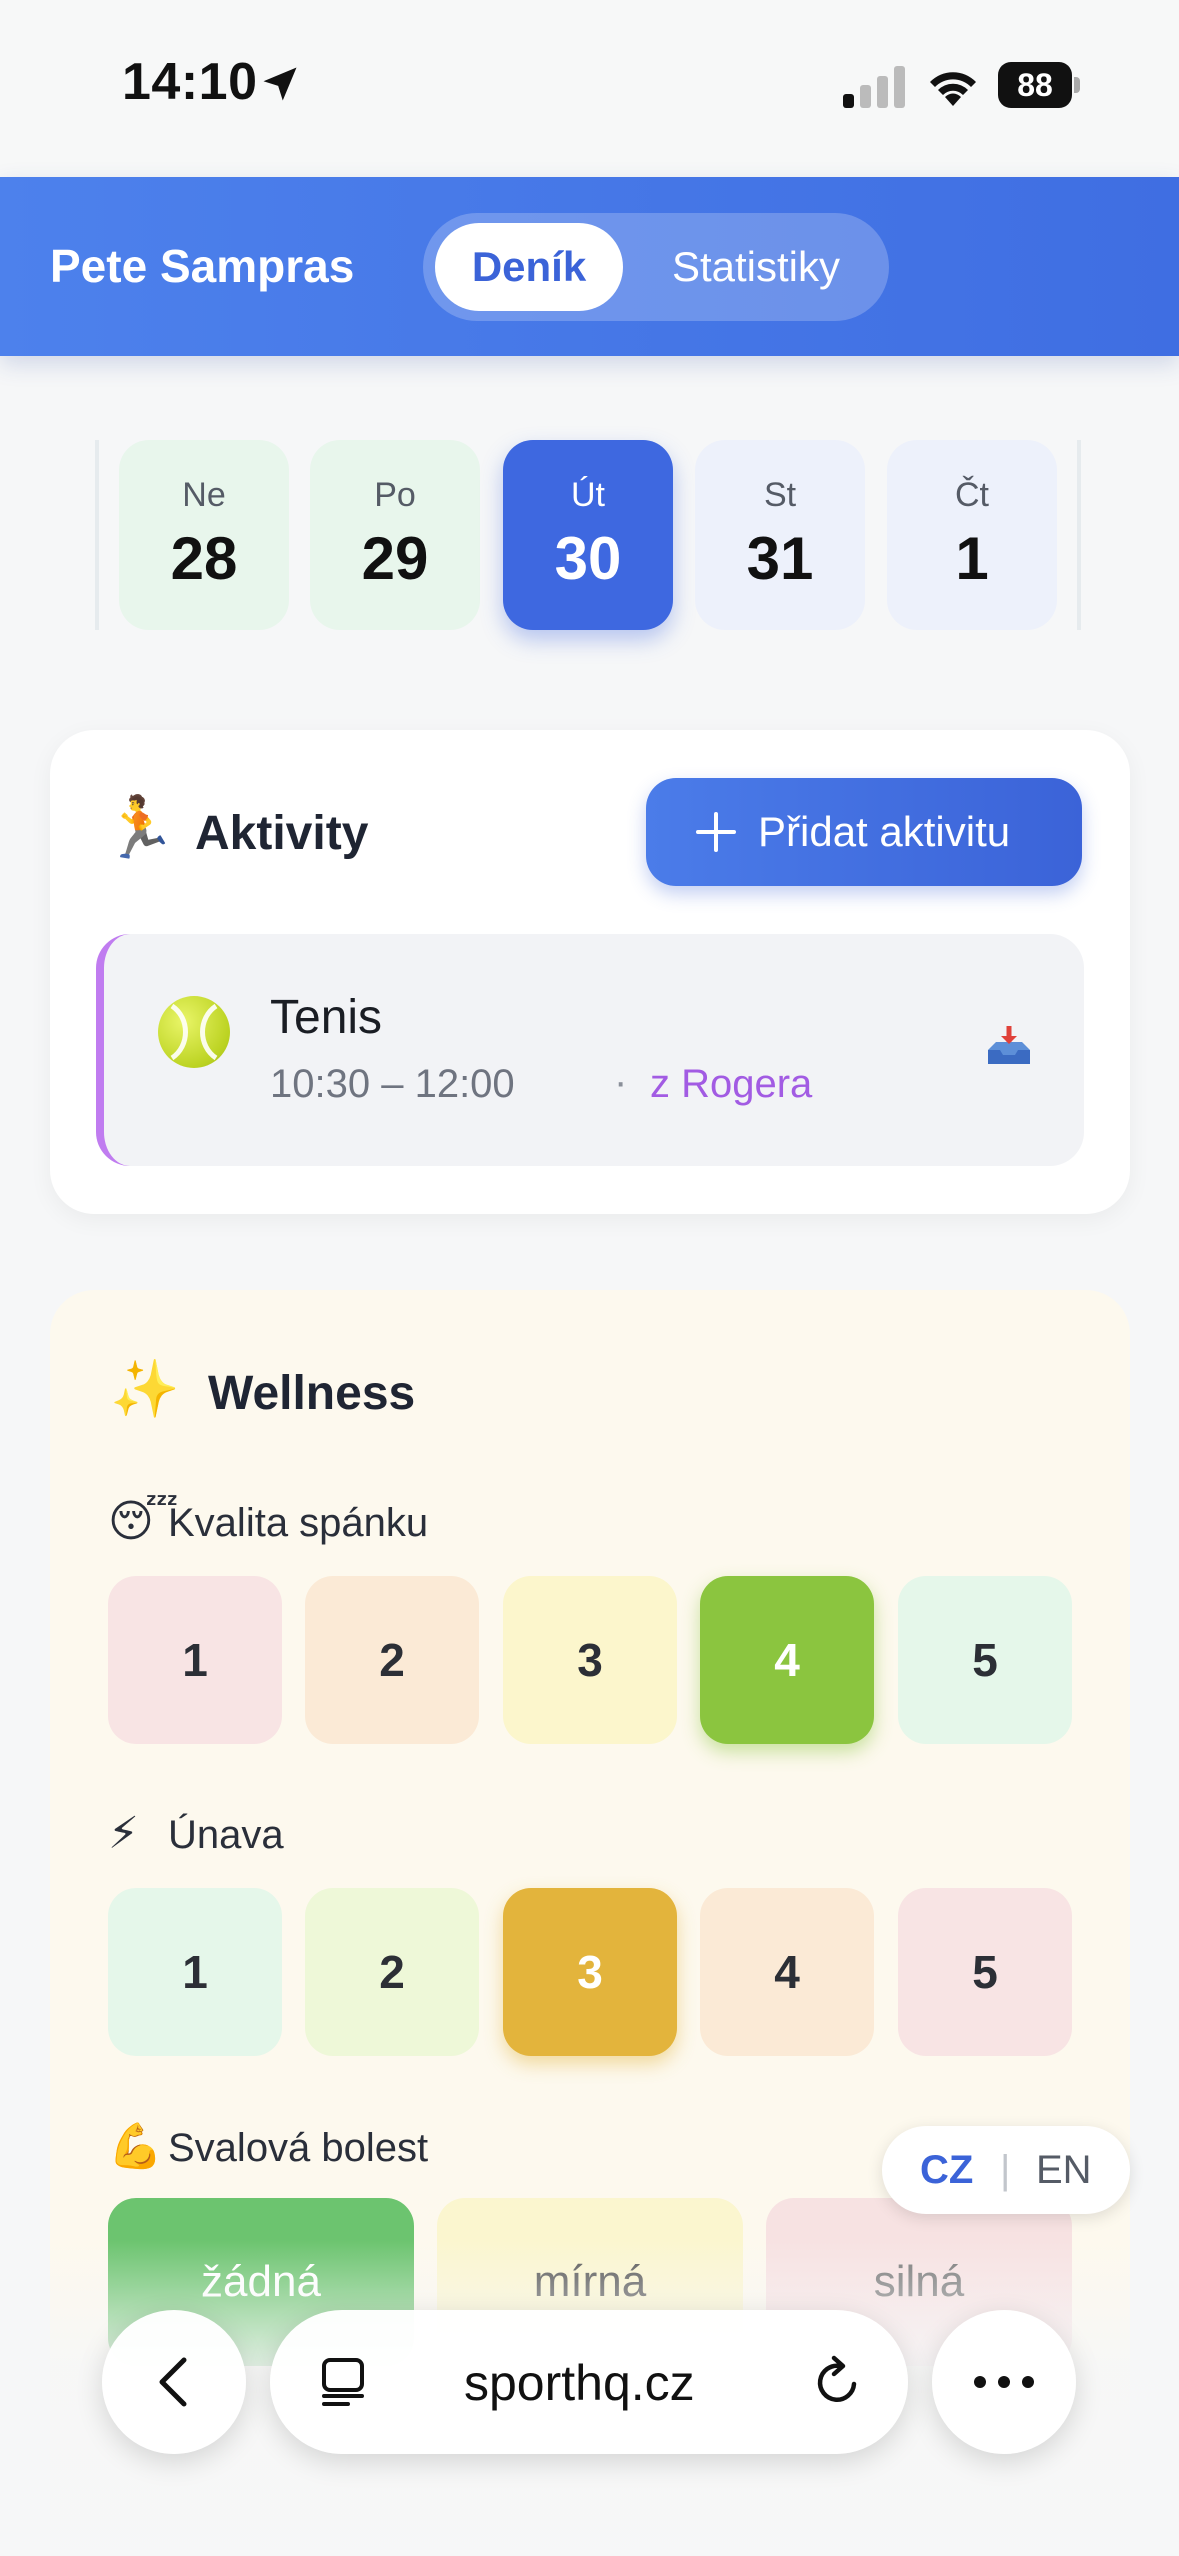 Image resolution: width=1179 pixels, height=2556 pixels. I want to click on activity-name: Tenis, so click(326, 1017).